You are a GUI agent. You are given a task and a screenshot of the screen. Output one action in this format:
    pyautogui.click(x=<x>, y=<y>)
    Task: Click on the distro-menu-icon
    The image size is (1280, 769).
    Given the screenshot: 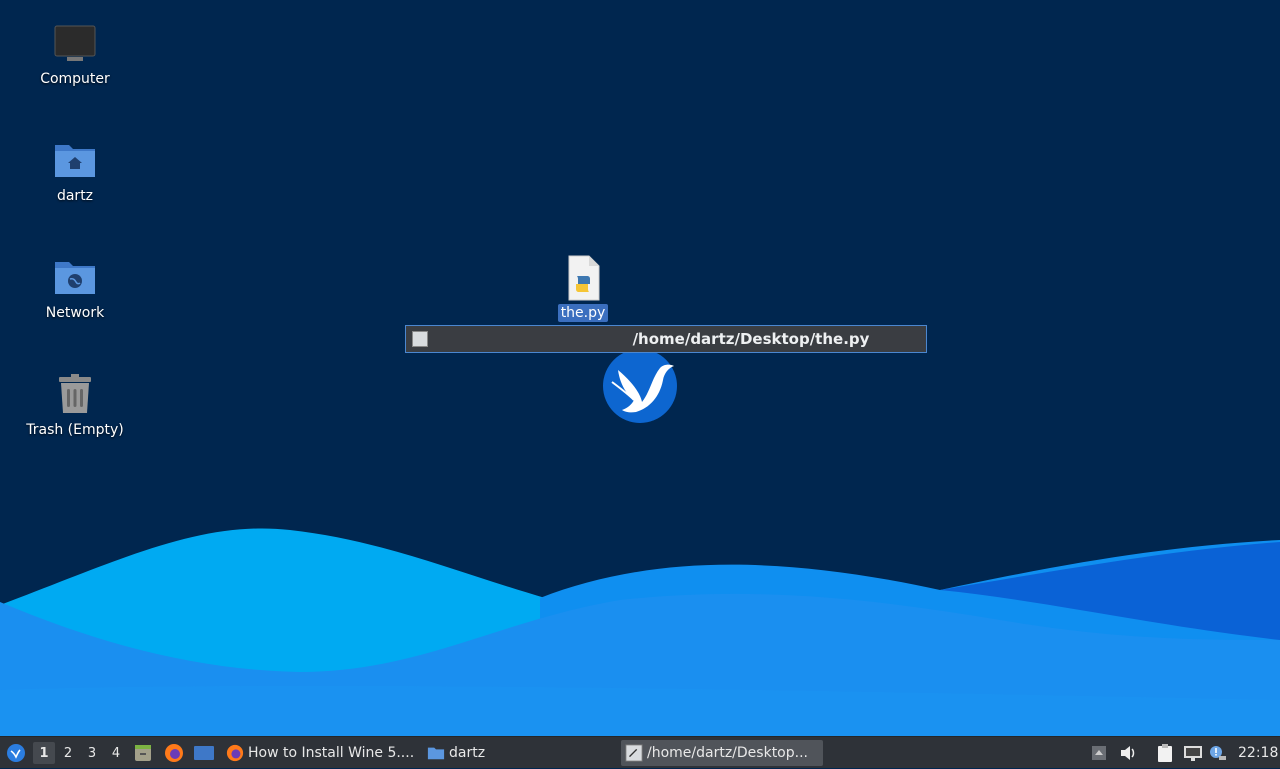 What is the action you would take?
    pyautogui.click(x=16, y=753)
    